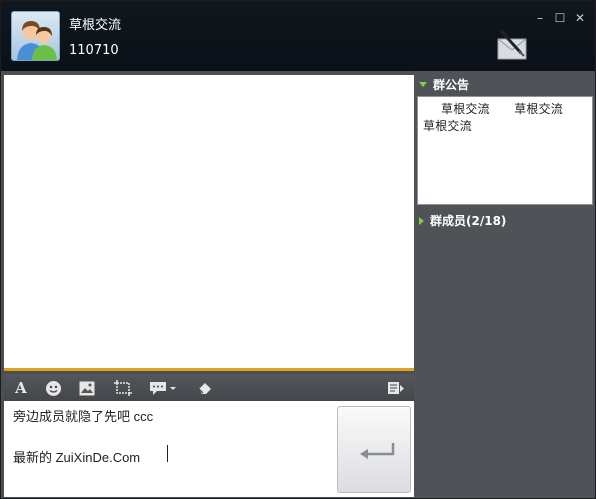 The height and width of the screenshot is (499, 596). Describe the element at coordinates (451, 85) in the screenshot. I see `announcement-title: 群公告` at that location.